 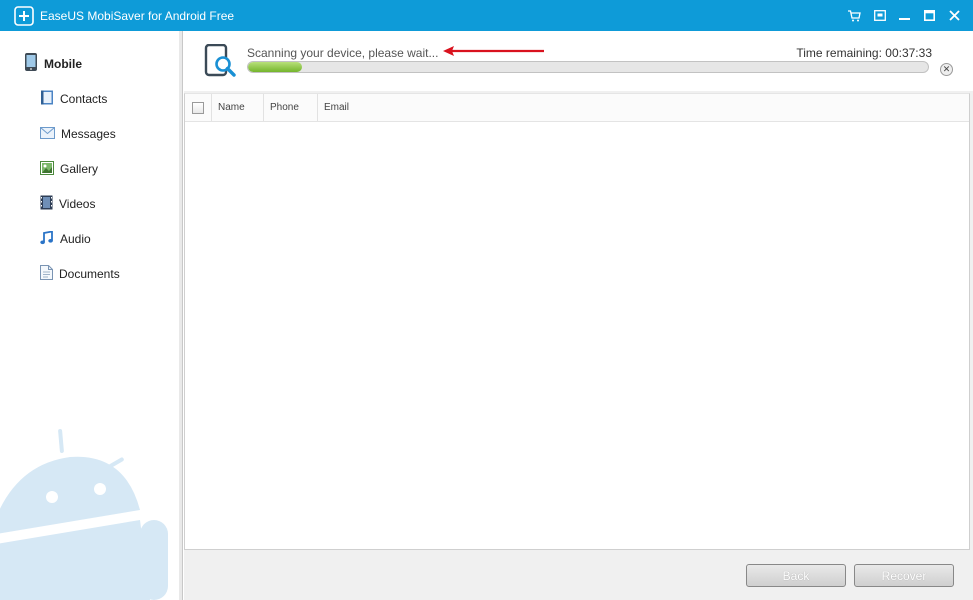 What do you see at coordinates (879, 15) in the screenshot?
I see `restore-icon` at bounding box center [879, 15].